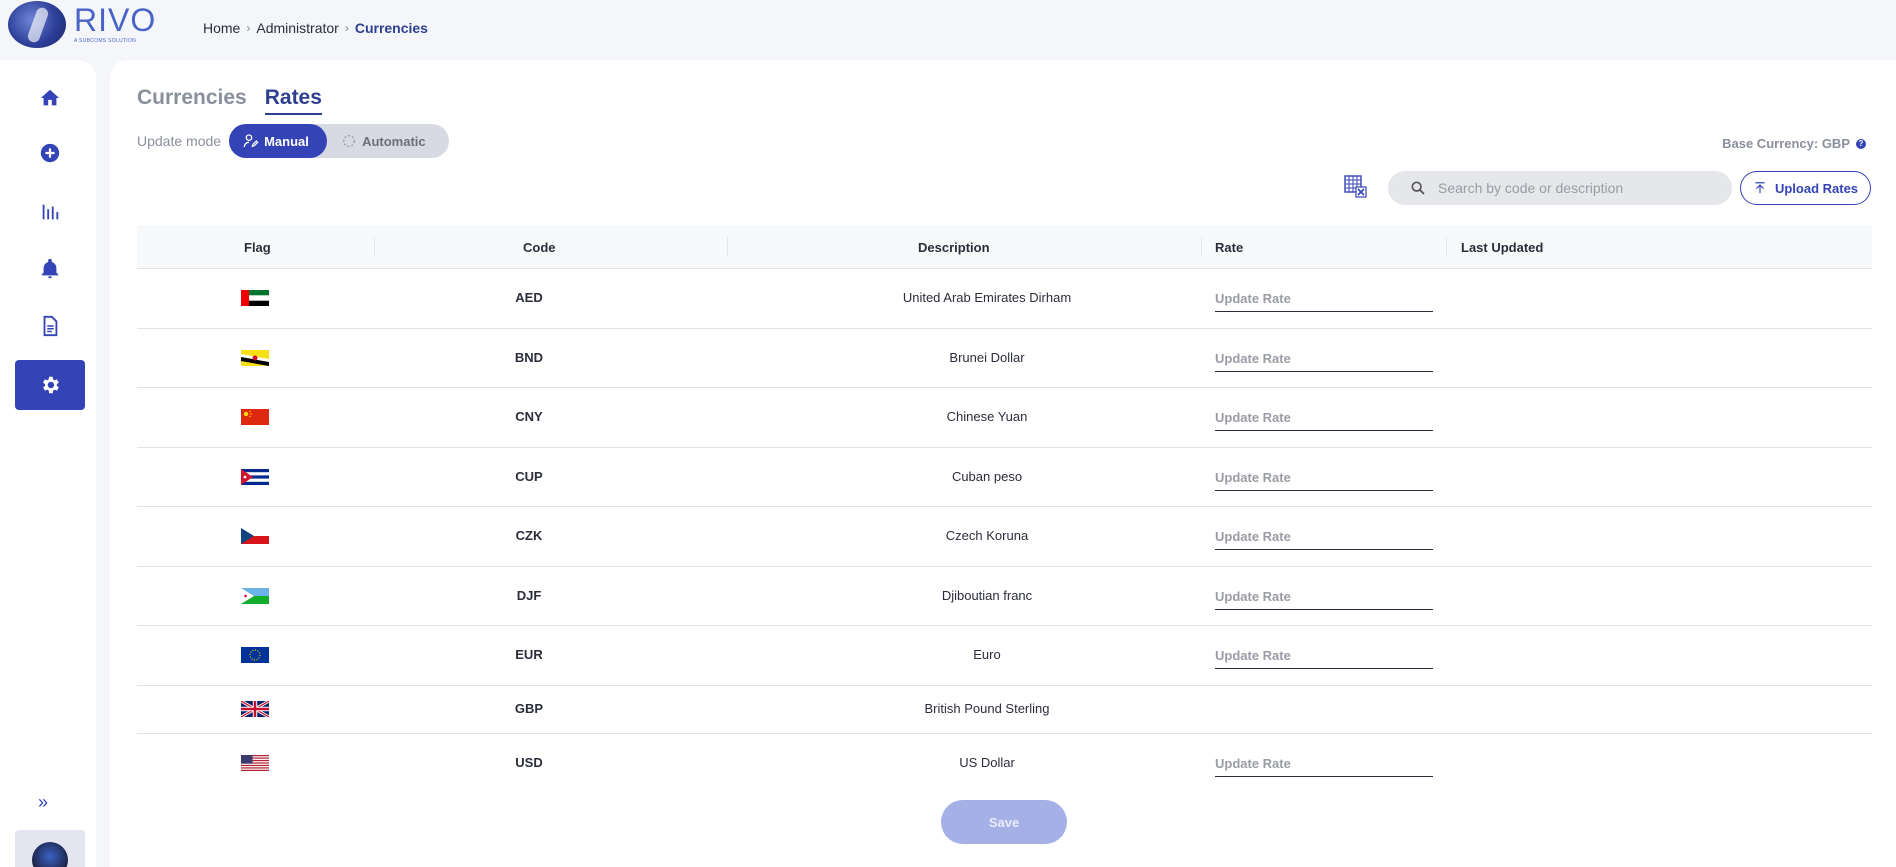 This screenshot has width=1896, height=867. Describe the element at coordinates (529, 476) in the screenshot. I see `currency-code: CUP` at that location.